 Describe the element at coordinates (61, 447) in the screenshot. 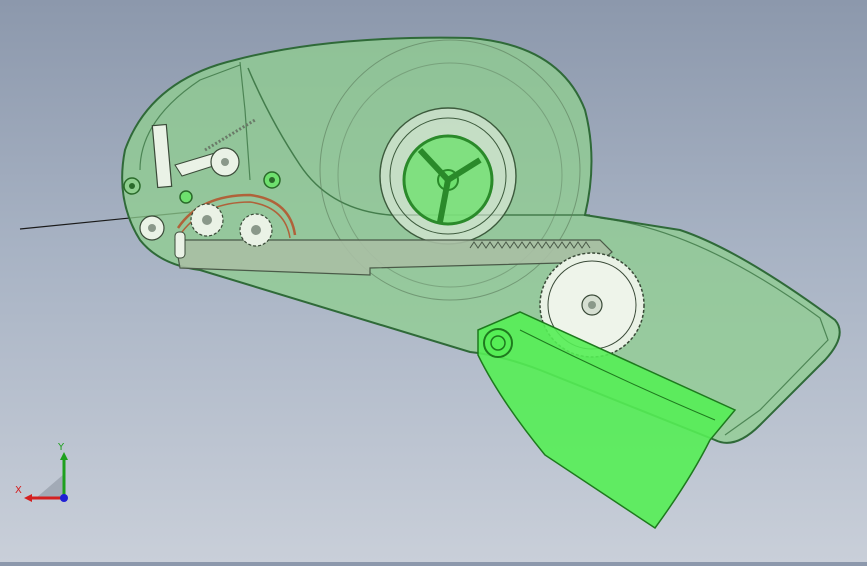

I see `axis-y-label: Y` at that location.